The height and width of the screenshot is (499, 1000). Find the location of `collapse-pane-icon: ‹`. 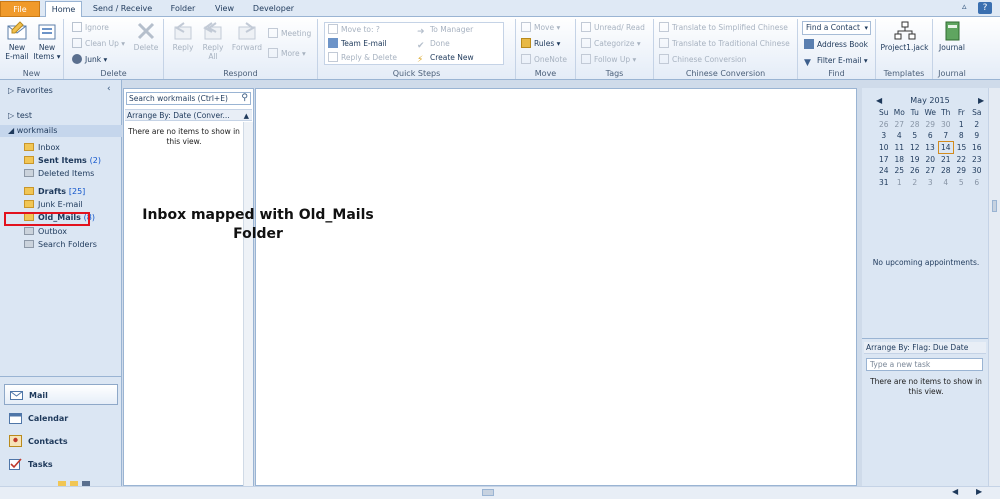

collapse-pane-icon: ‹ is located at coordinates (109, 89).